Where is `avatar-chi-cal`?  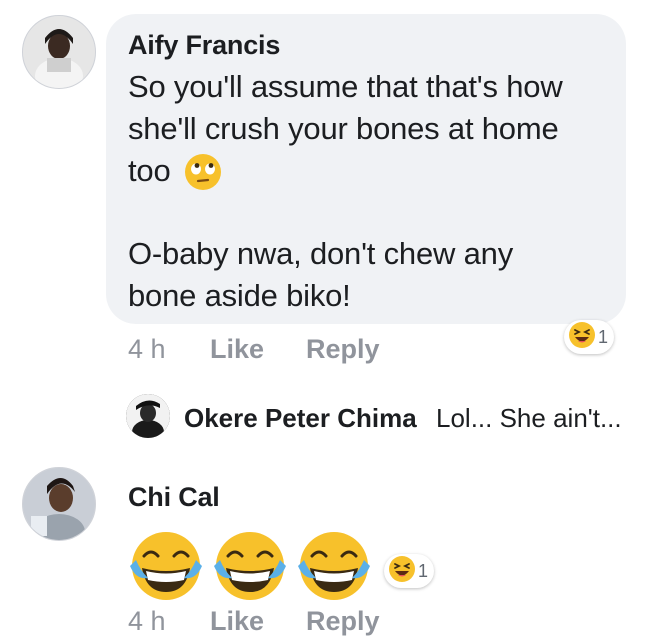 avatar-chi-cal is located at coordinates (59, 504).